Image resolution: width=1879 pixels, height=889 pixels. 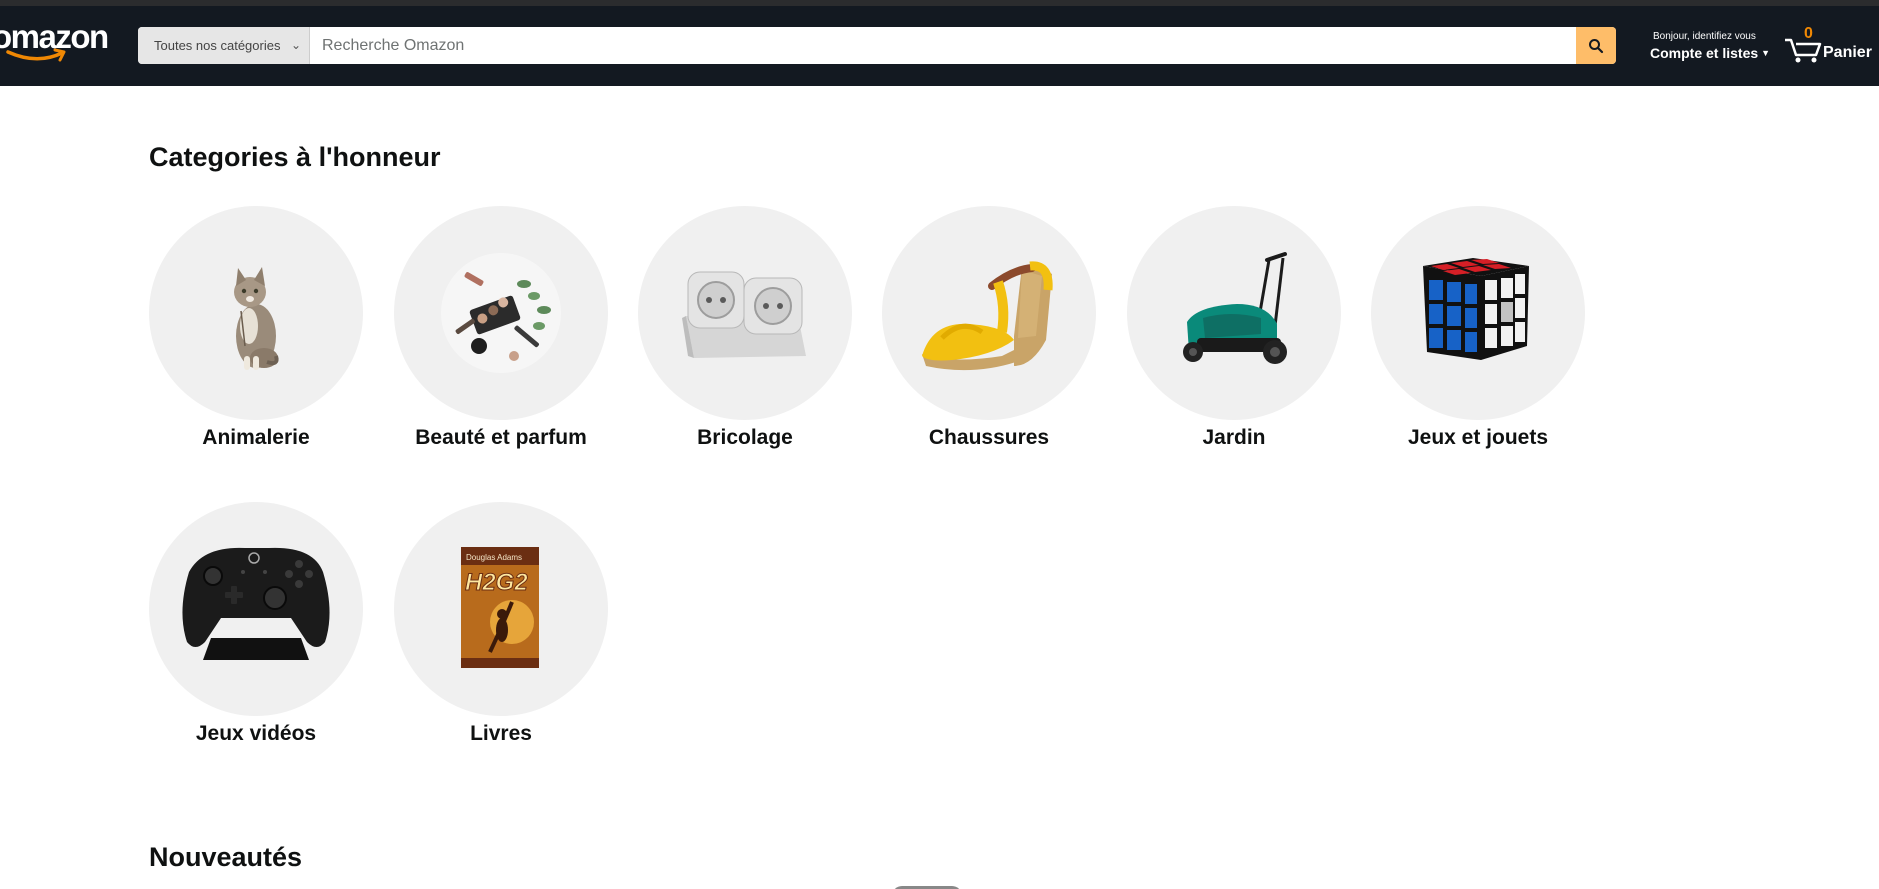 I want to click on category-label: Jeux et jouets, so click(x=1478, y=437).